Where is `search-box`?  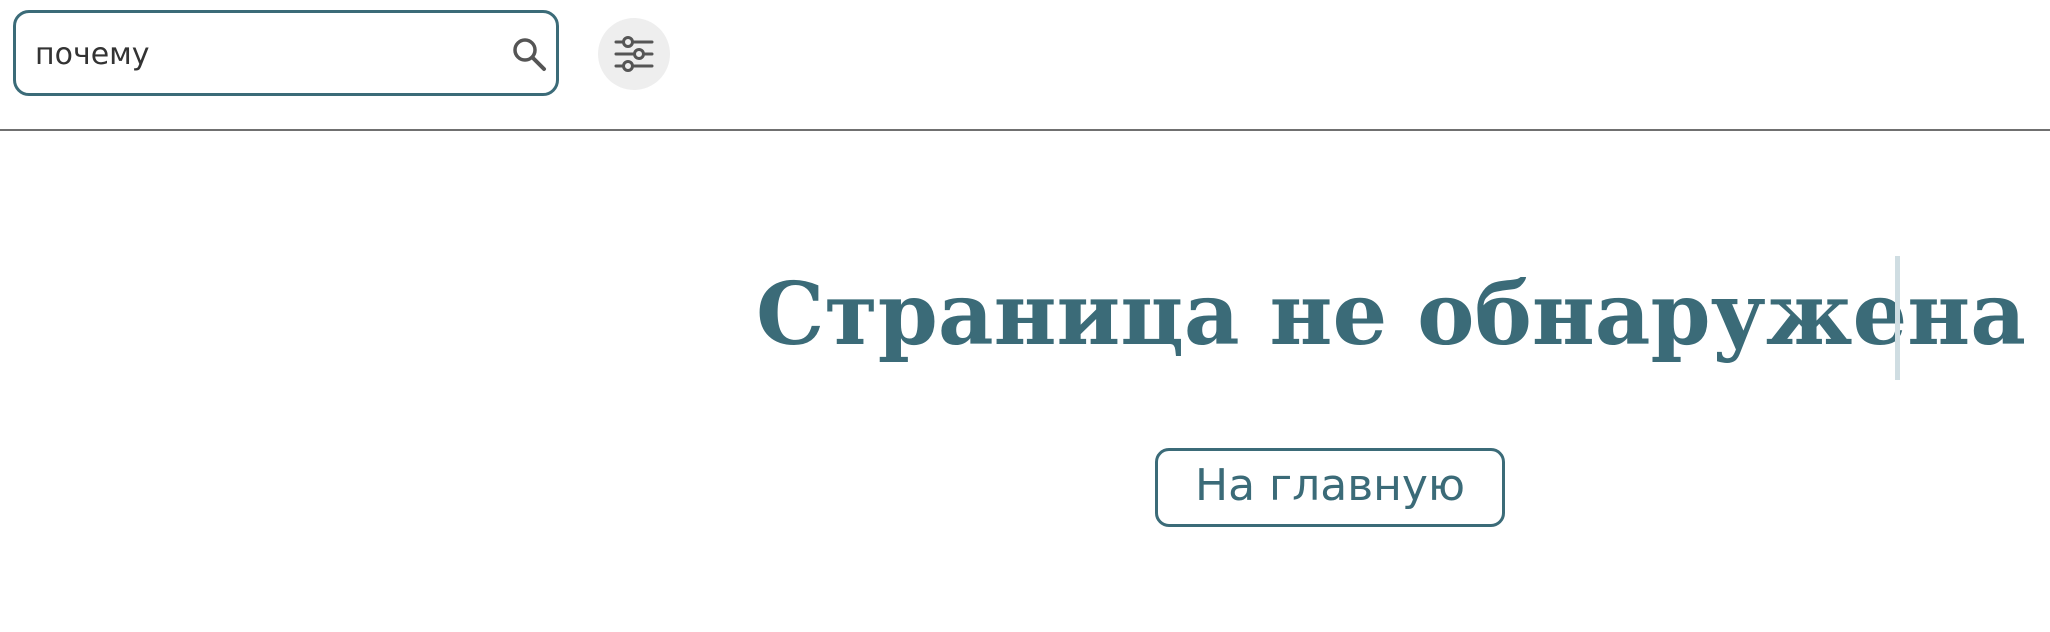 search-box is located at coordinates (286, 53).